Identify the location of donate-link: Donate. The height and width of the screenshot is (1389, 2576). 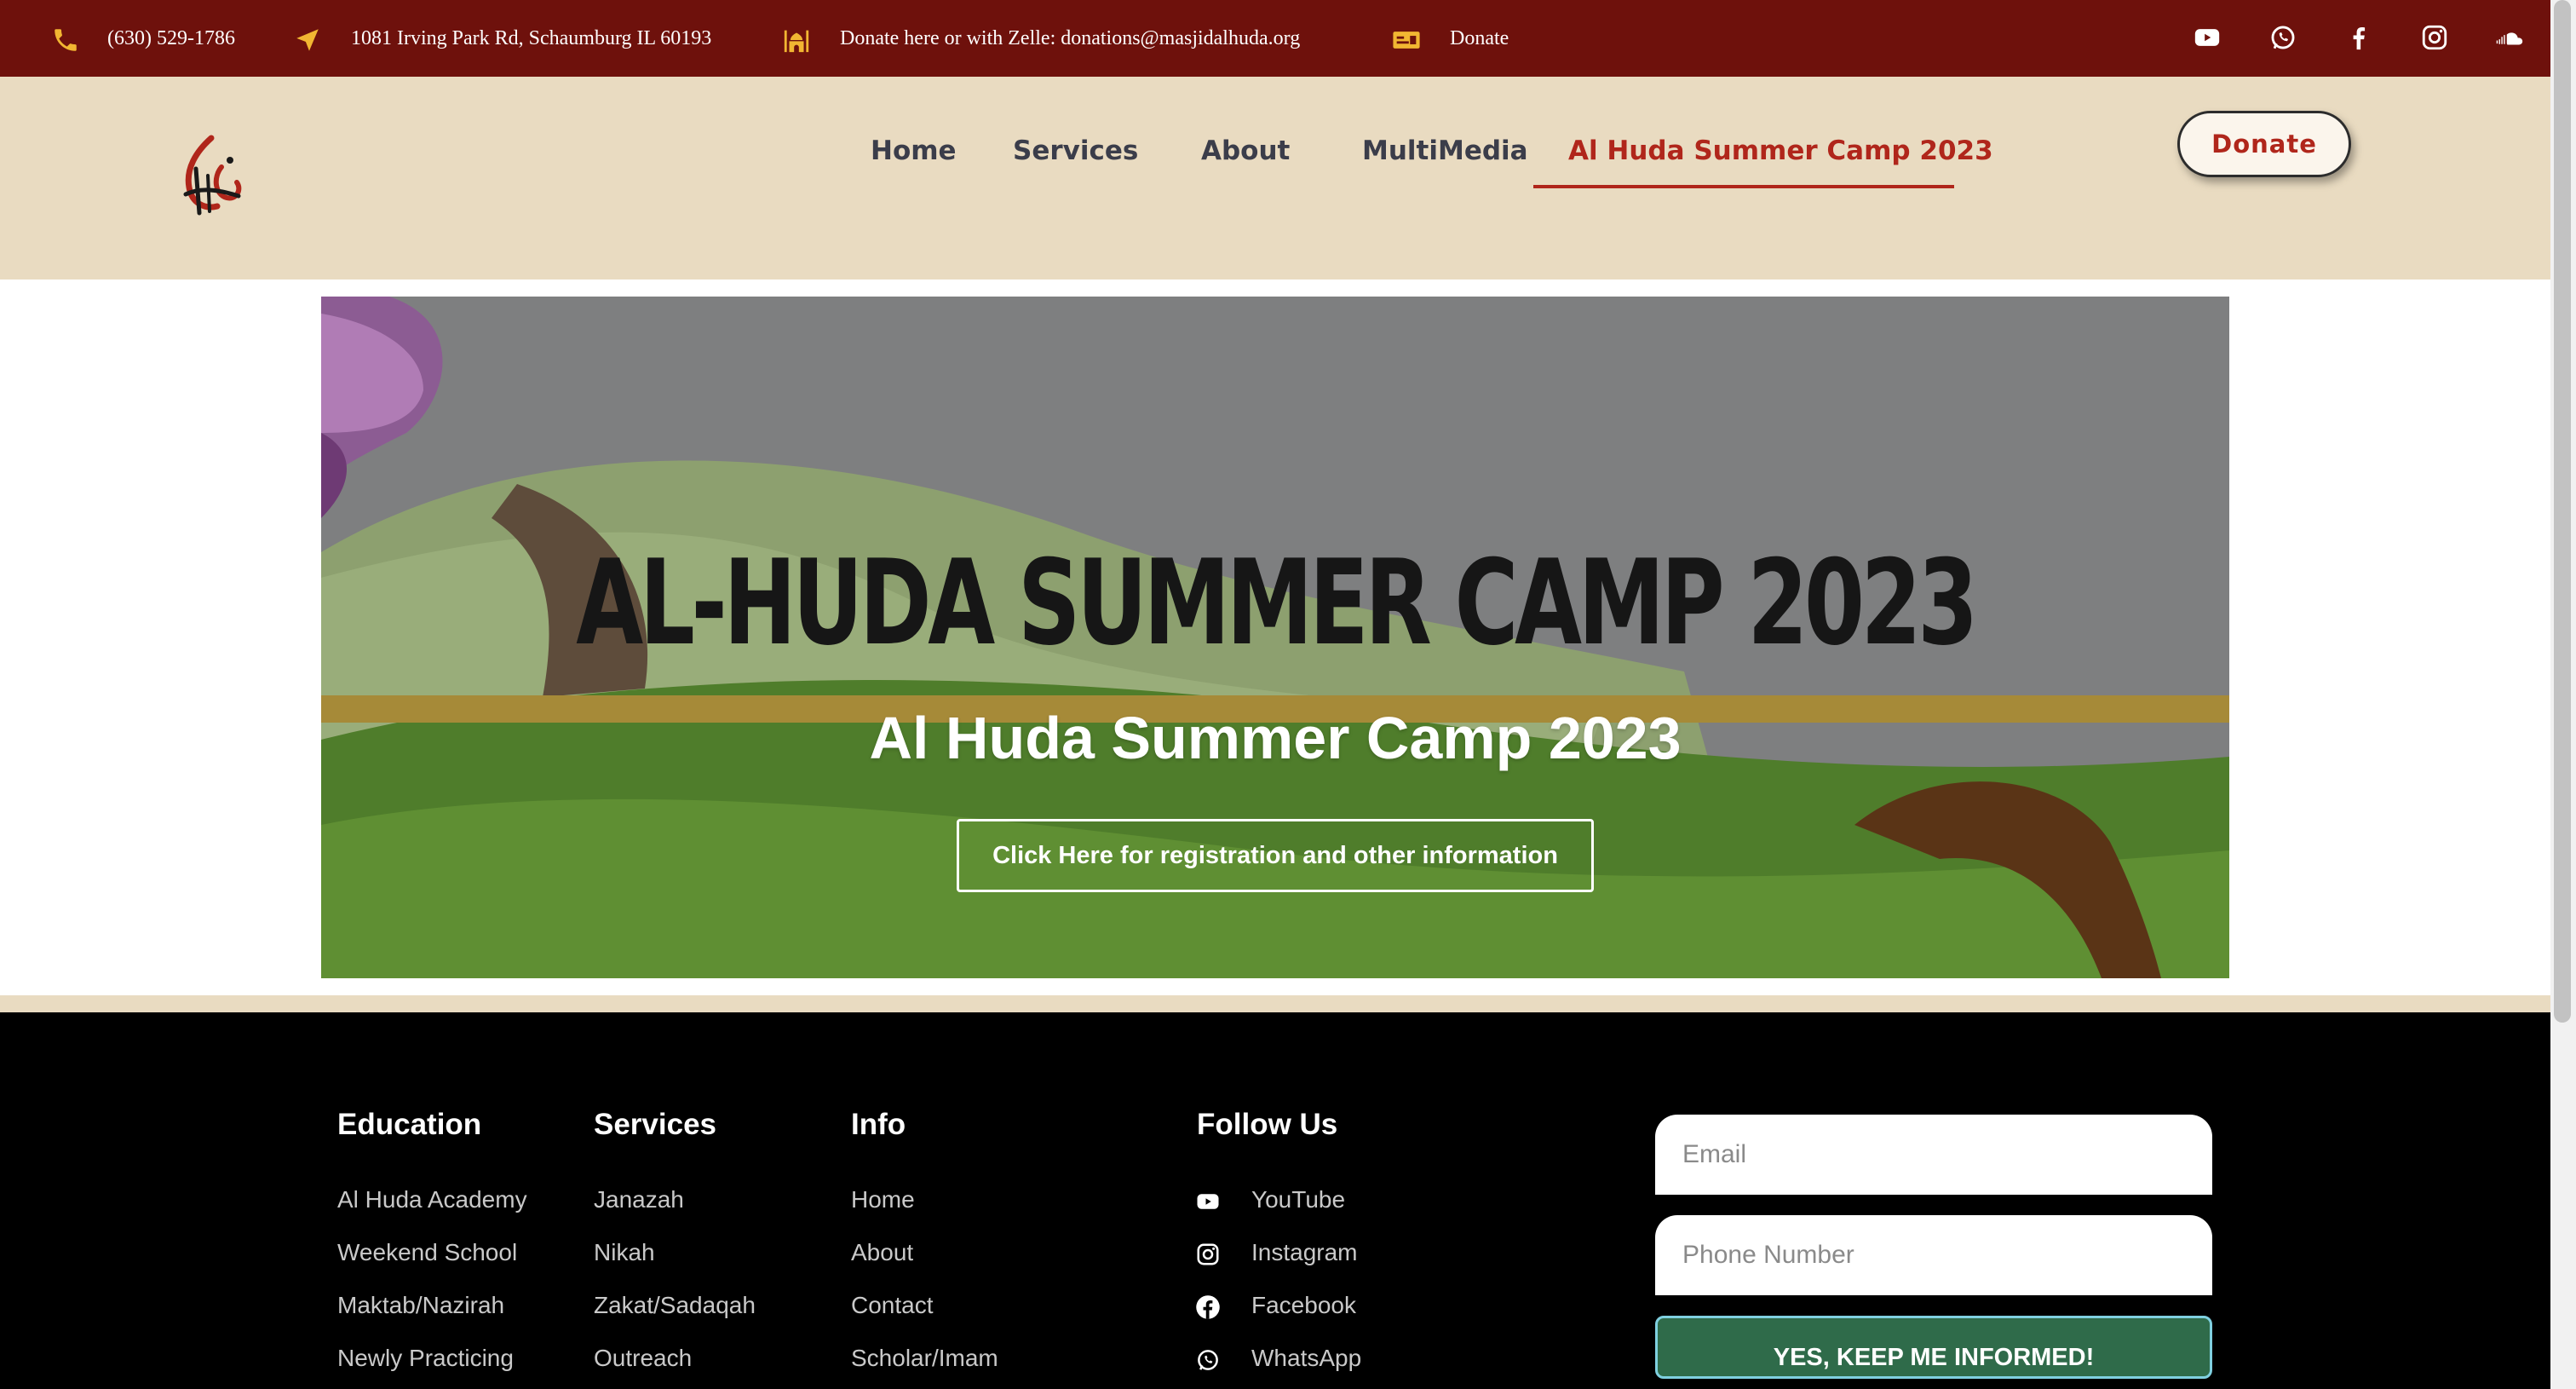
(1480, 38).